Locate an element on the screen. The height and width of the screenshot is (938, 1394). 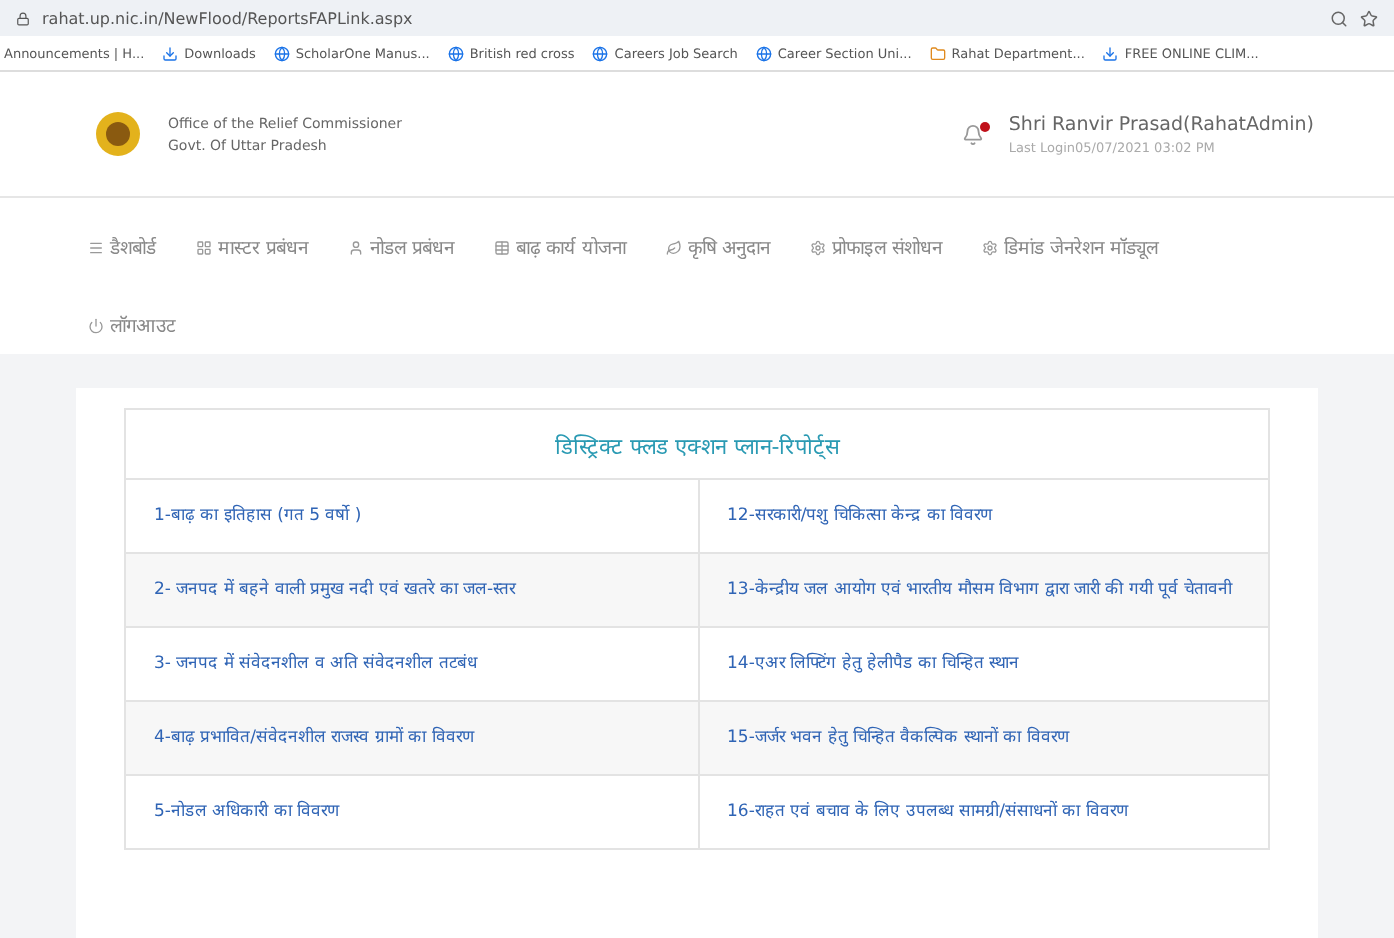
nav-item: मास्टर प्रबंधन is located at coordinates (252, 239).